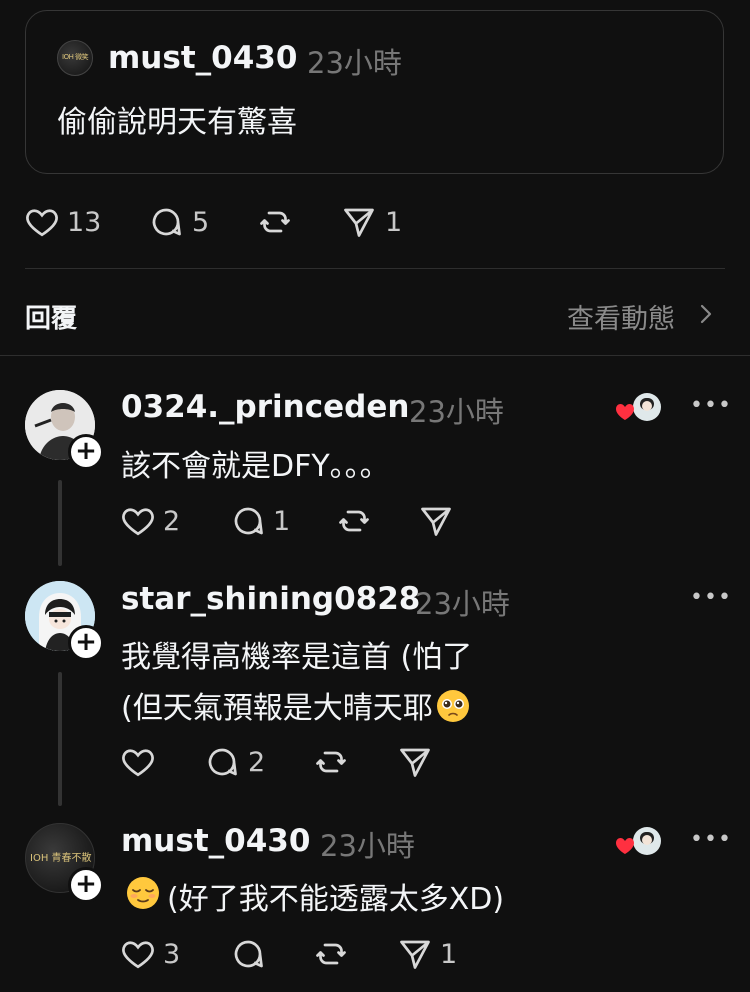 This screenshot has height=992, width=750. What do you see at coordinates (51, 319) in the screenshot?
I see `replies-heading: 回覆` at bounding box center [51, 319].